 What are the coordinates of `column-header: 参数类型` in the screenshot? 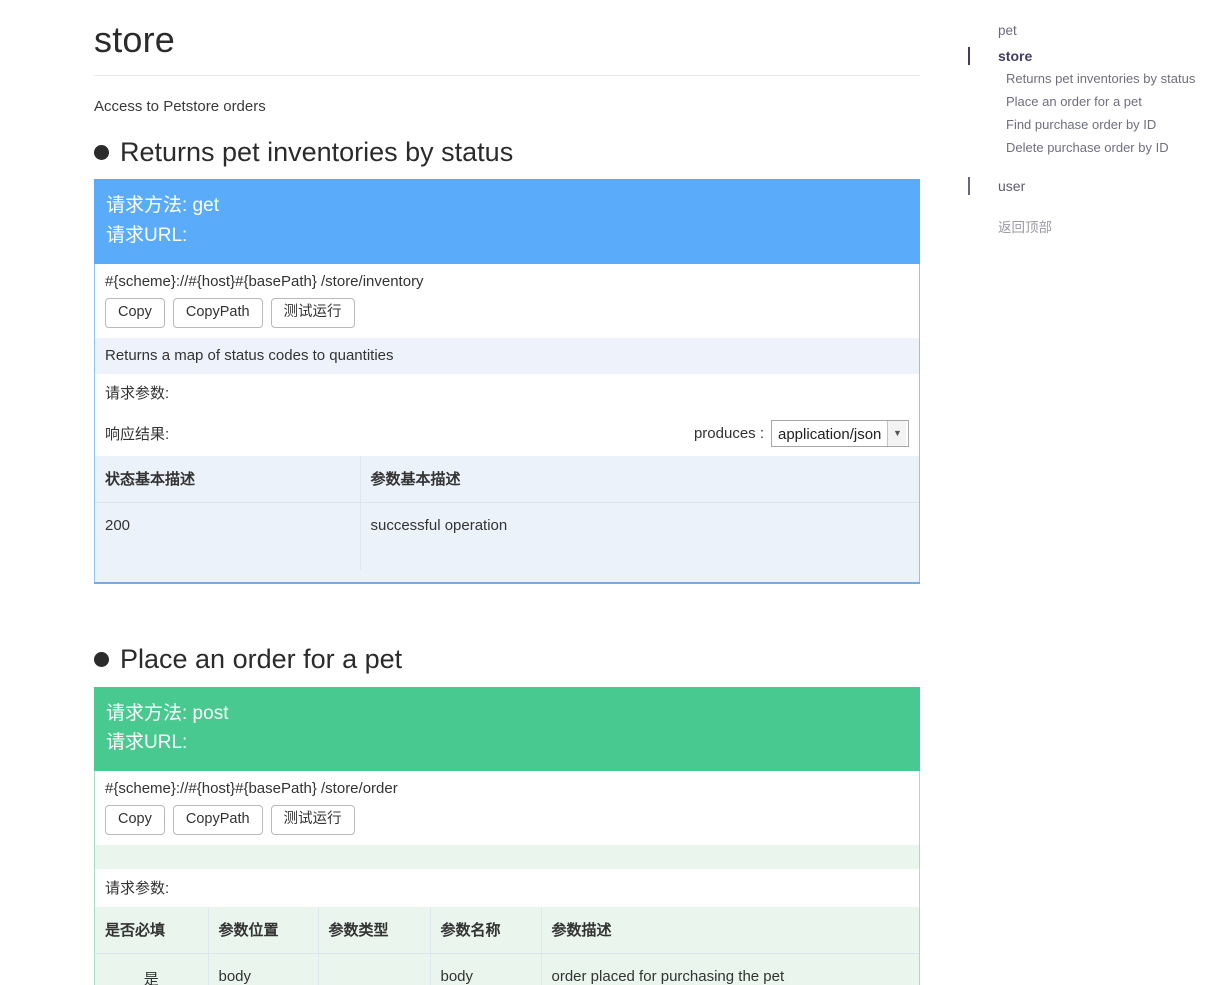 It's located at (374, 931).